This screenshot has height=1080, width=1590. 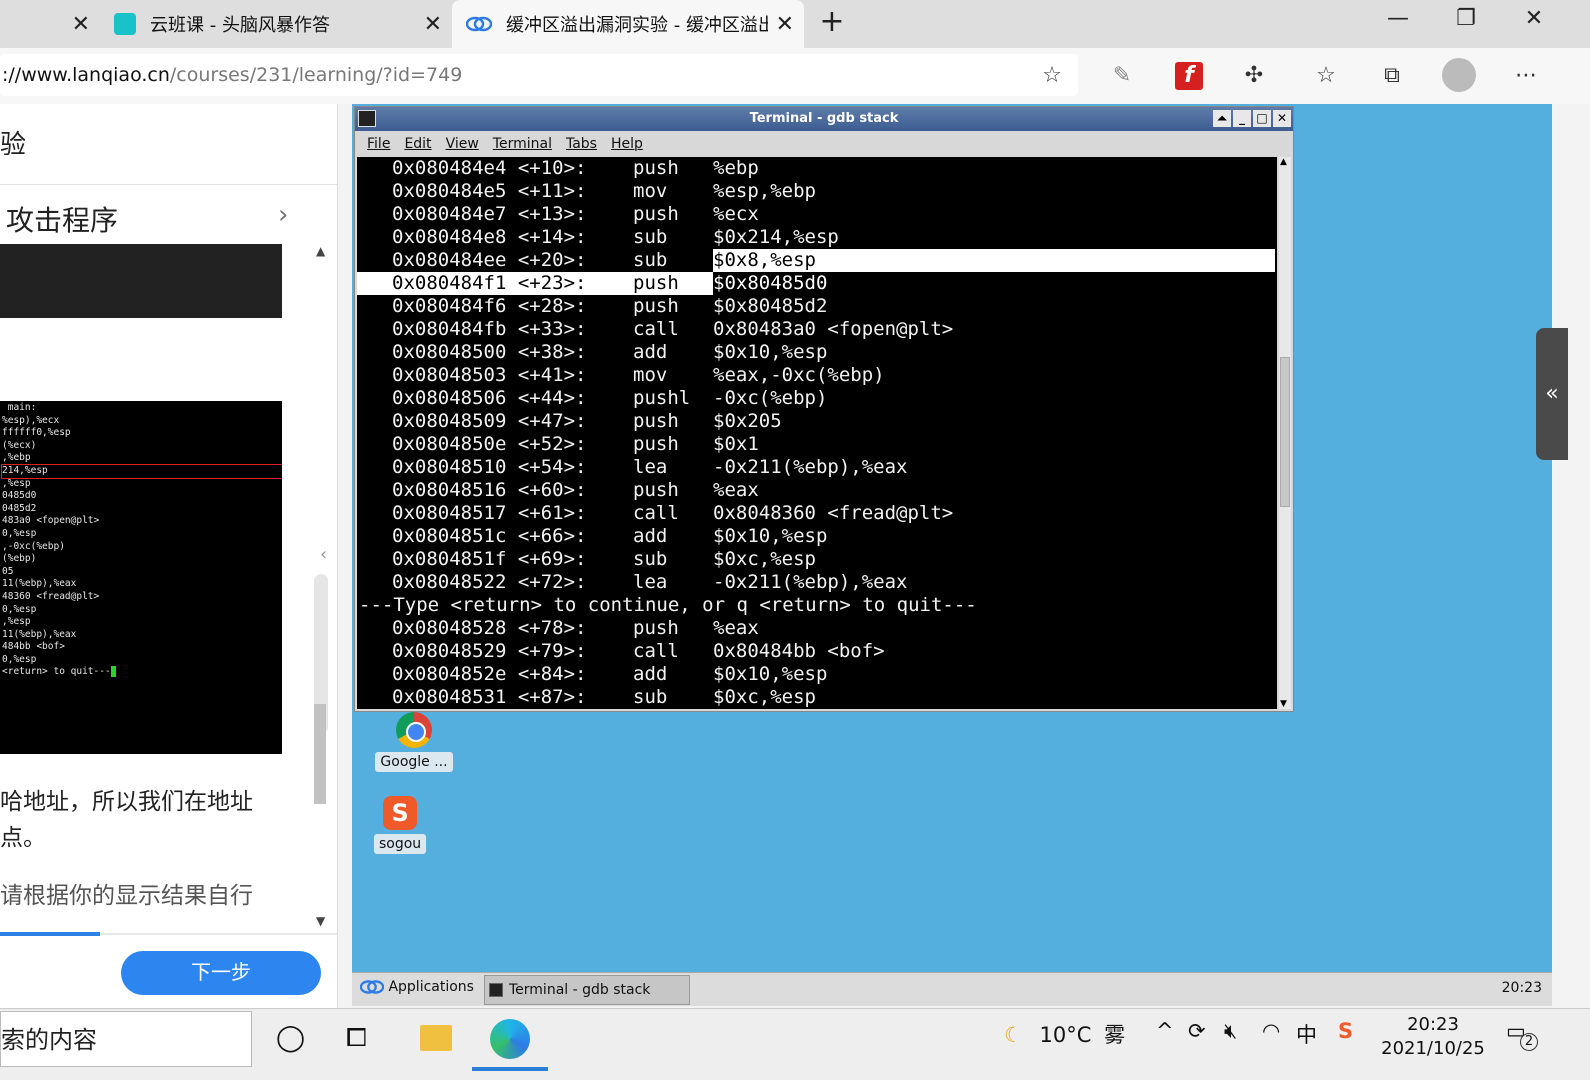 What do you see at coordinates (1326, 76) in the screenshot?
I see `favorites-icon: ☆` at bounding box center [1326, 76].